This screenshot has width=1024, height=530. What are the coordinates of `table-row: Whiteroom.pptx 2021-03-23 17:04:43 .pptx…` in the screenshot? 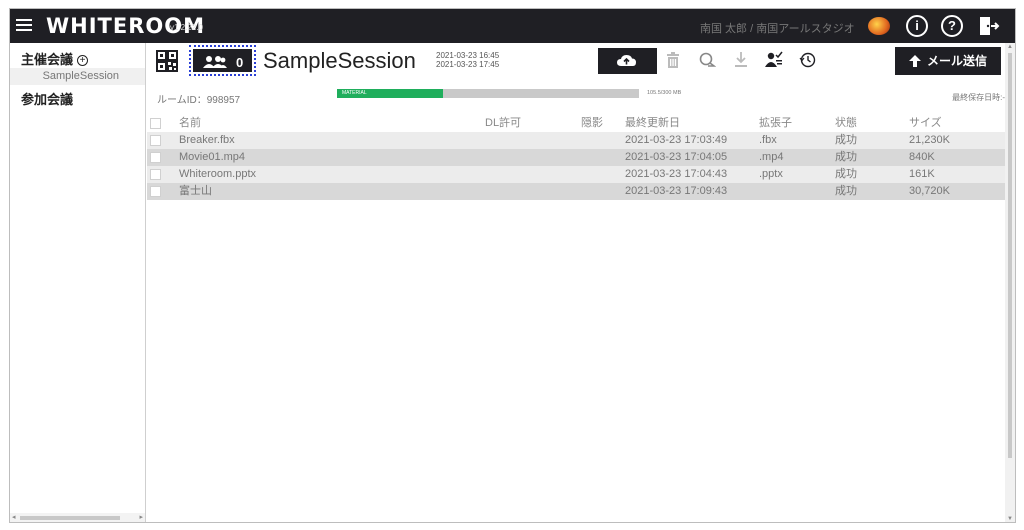 It's located at (576, 174).